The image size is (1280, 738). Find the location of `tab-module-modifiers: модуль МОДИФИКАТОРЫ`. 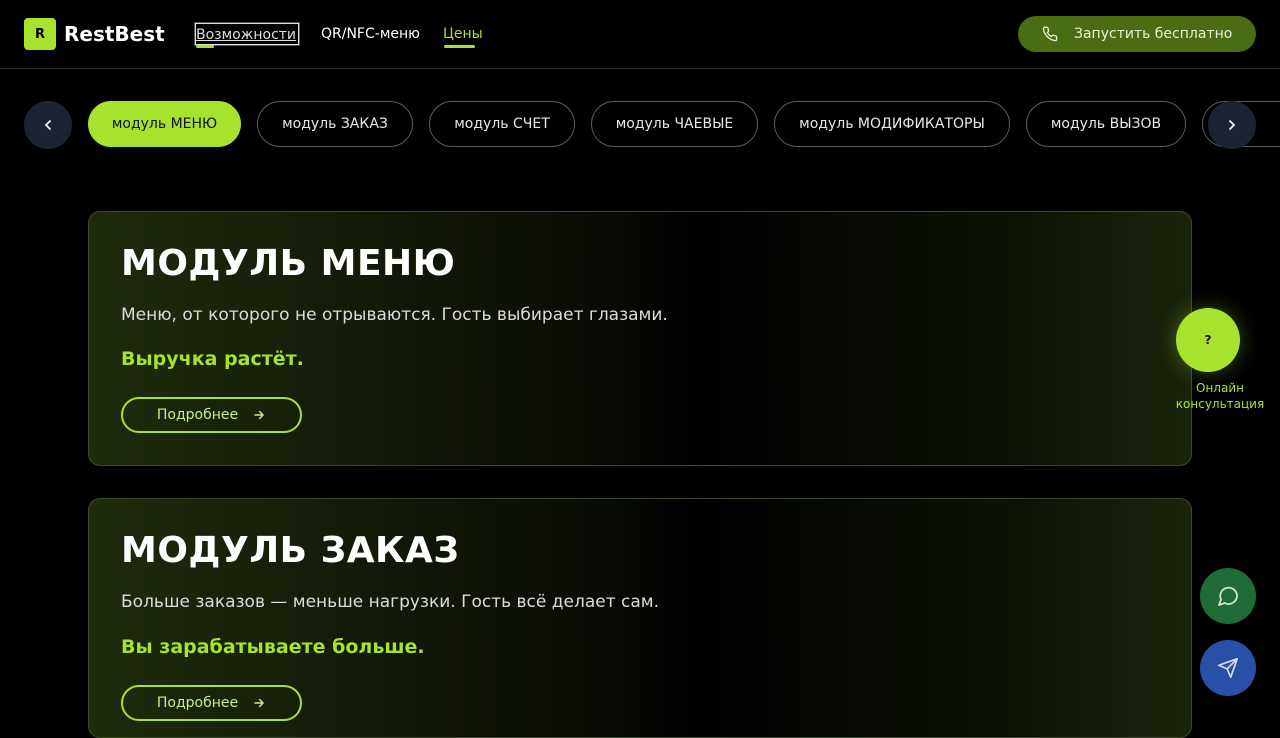

tab-module-modifiers: модуль МОДИФИКАТОРЫ is located at coordinates (892, 124).